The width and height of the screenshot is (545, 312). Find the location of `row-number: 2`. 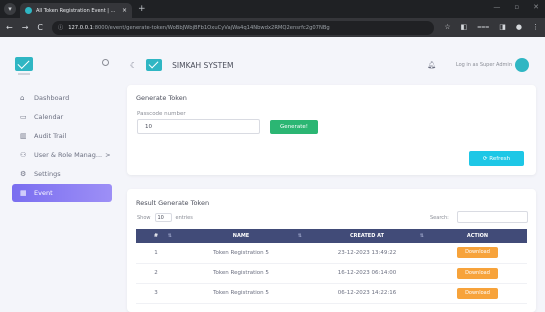

row-number: 2 is located at coordinates (156, 273).